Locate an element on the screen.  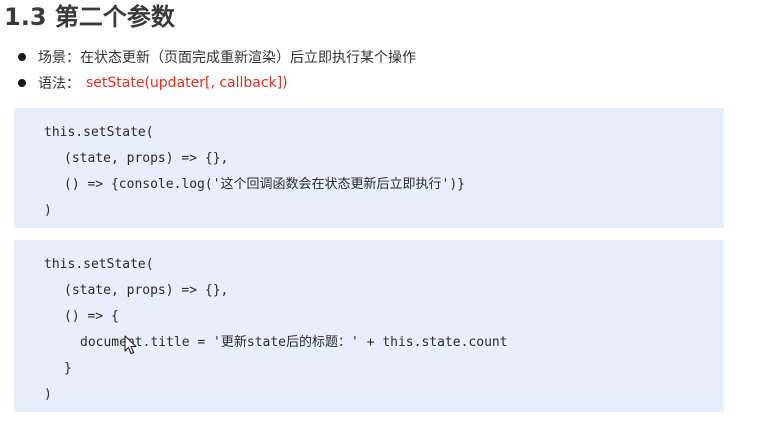
bullet-syntax: 语法： setState(updater[, callback]) is located at coordinates (217, 83).